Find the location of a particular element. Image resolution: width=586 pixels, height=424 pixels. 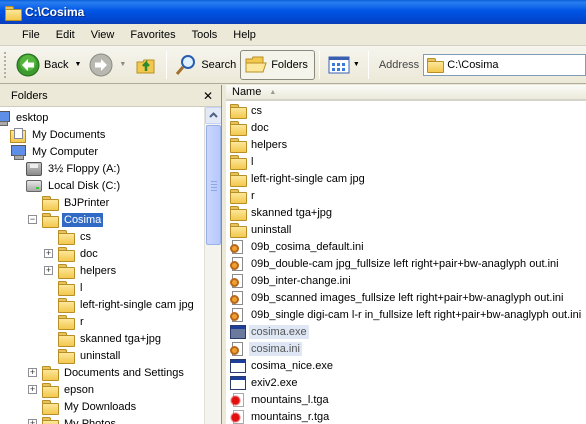

tree-item: + helpers is located at coordinates (81, 270).